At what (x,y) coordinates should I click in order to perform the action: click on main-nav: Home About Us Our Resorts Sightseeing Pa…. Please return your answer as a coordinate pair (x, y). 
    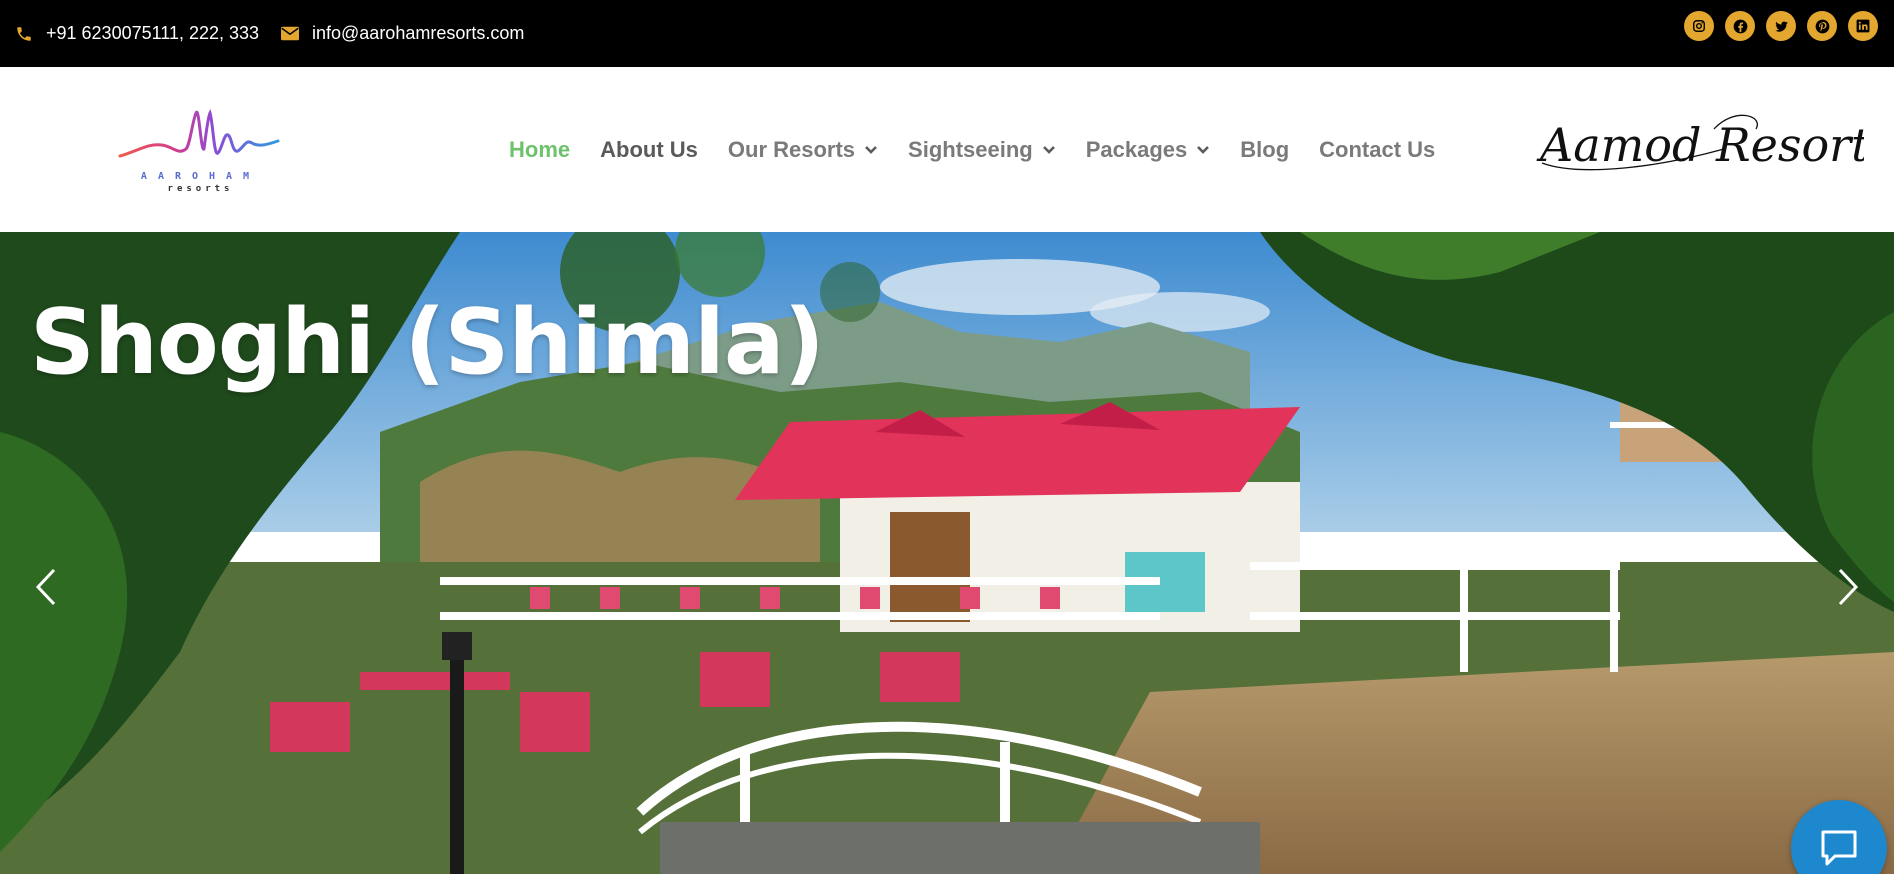
    Looking at the image, I should click on (987, 149).